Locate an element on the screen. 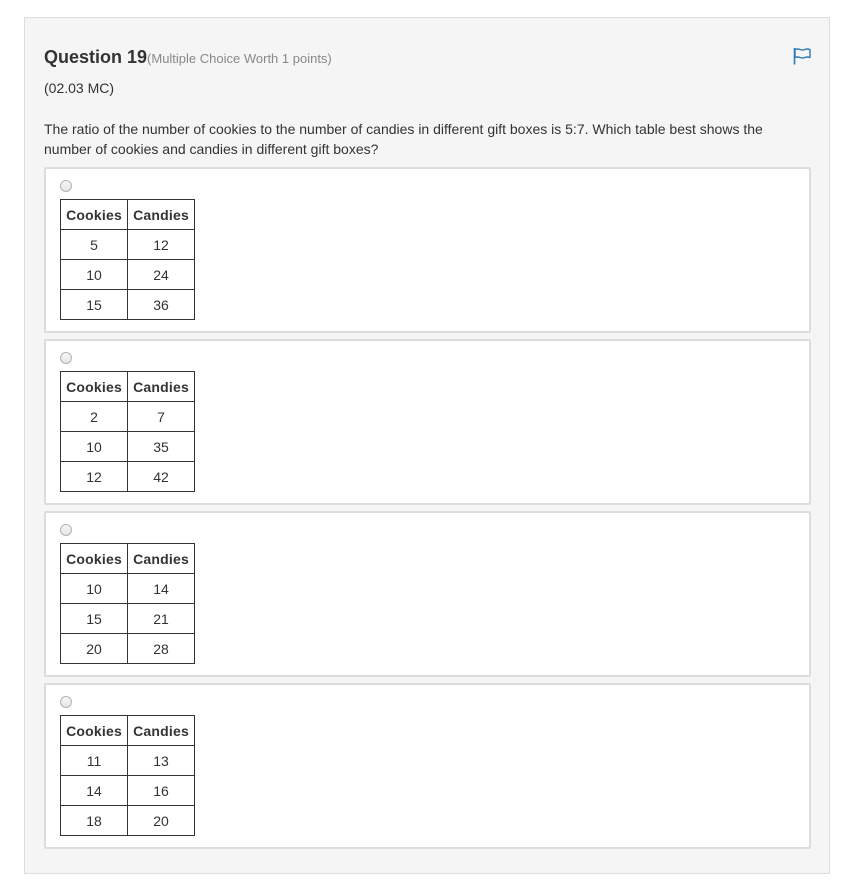 The width and height of the screenshot is (841, 888). table-row: 11 13 is located at coordinates (127, 760).